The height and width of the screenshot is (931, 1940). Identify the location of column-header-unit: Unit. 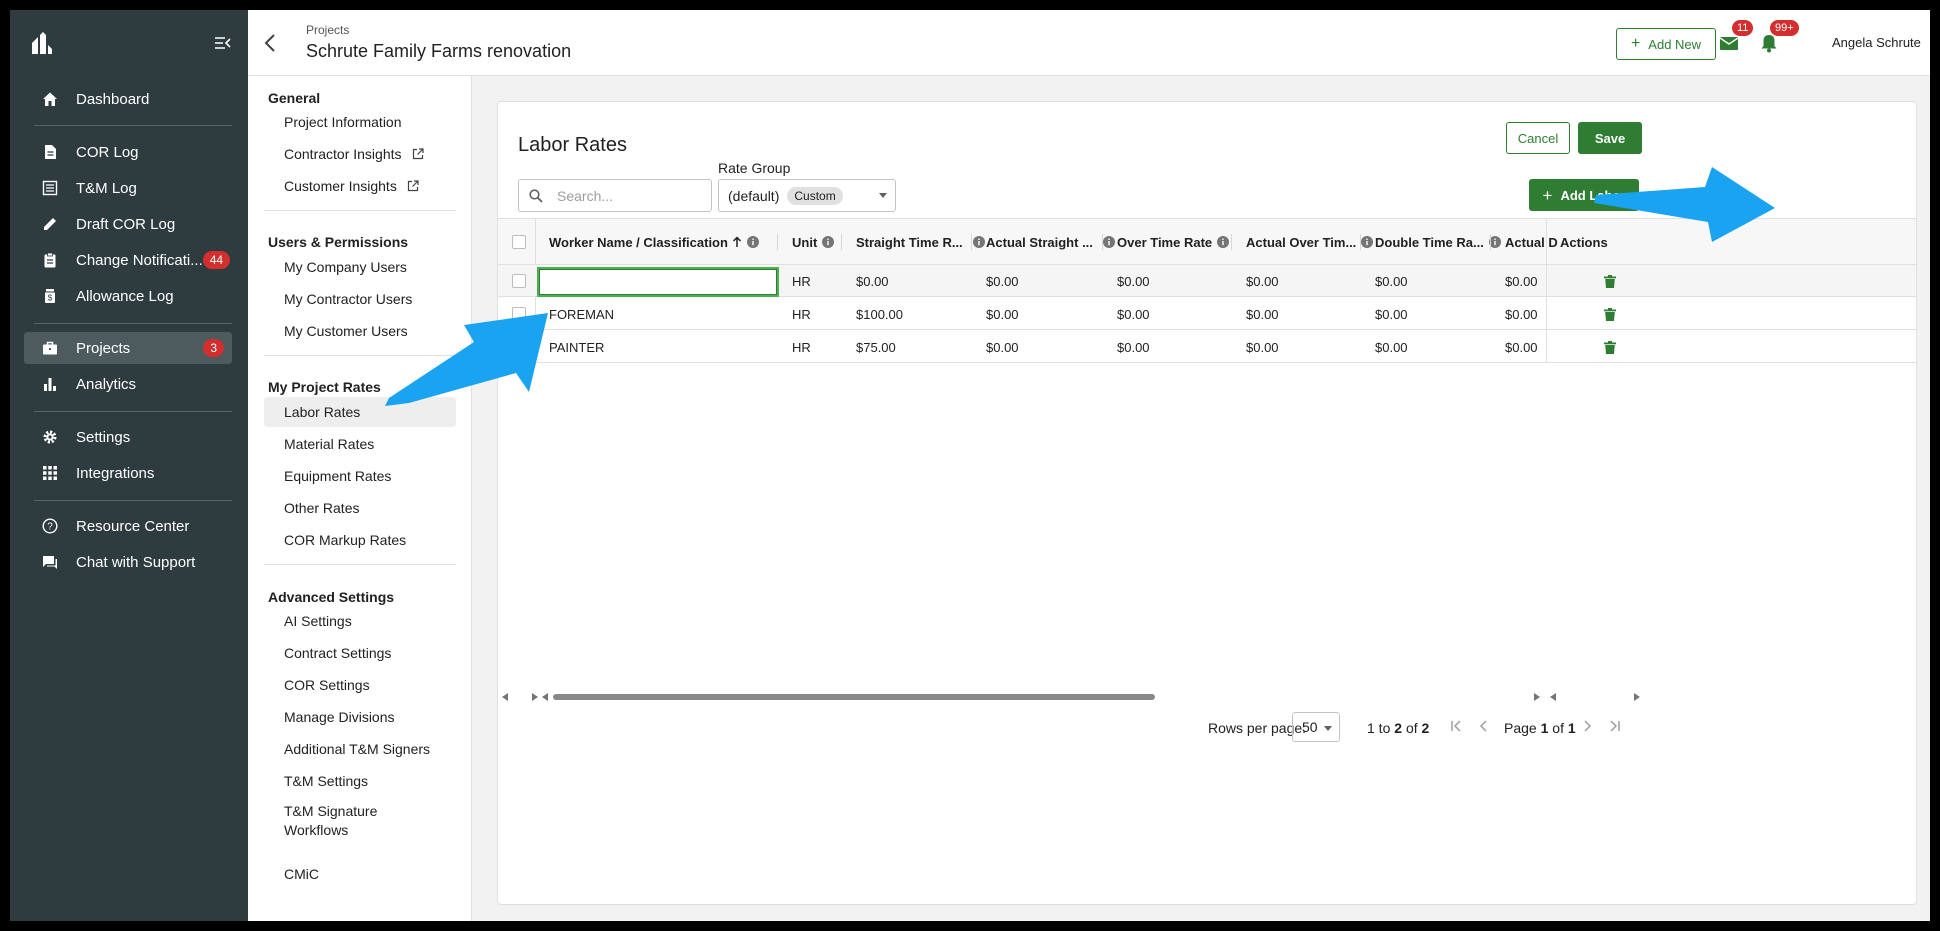
(813, 242).